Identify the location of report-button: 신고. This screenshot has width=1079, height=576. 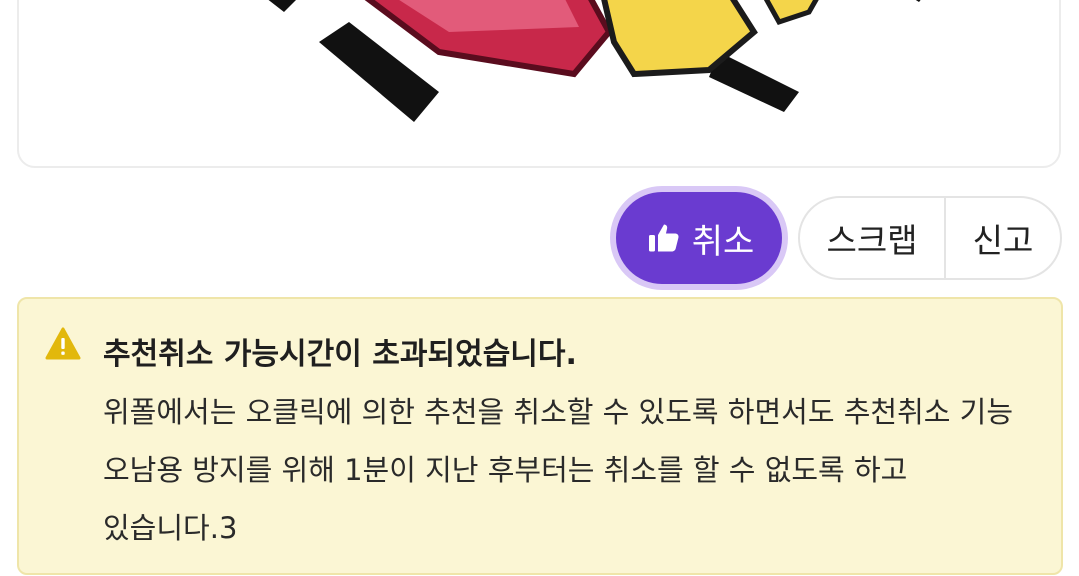
(1003, 238).